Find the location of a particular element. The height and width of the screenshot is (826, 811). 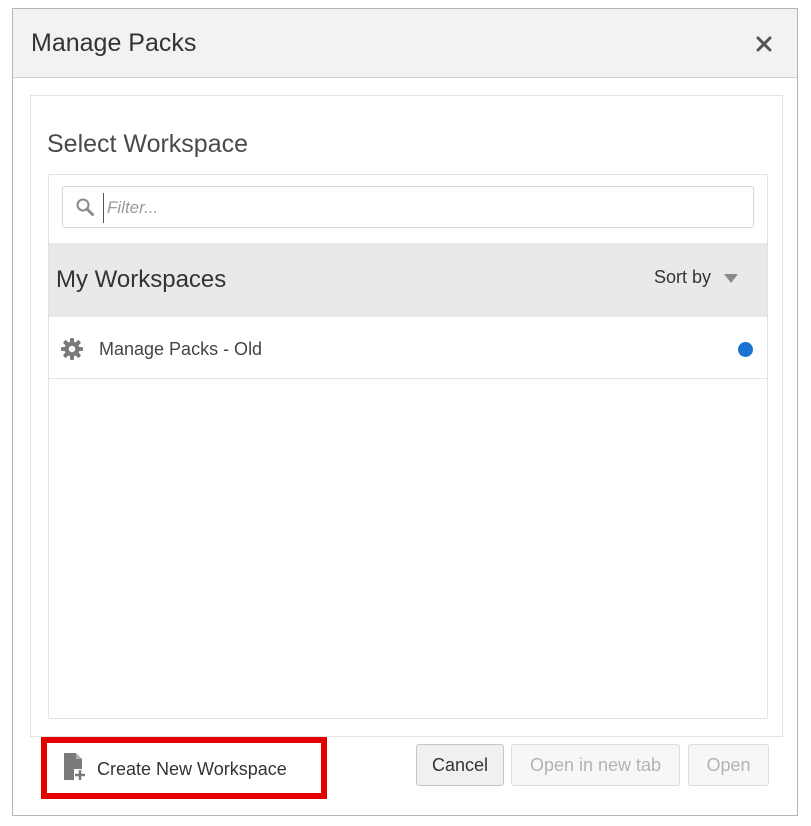

workspace-name: Manage Packs - Old is located at coordinates (181, 349).